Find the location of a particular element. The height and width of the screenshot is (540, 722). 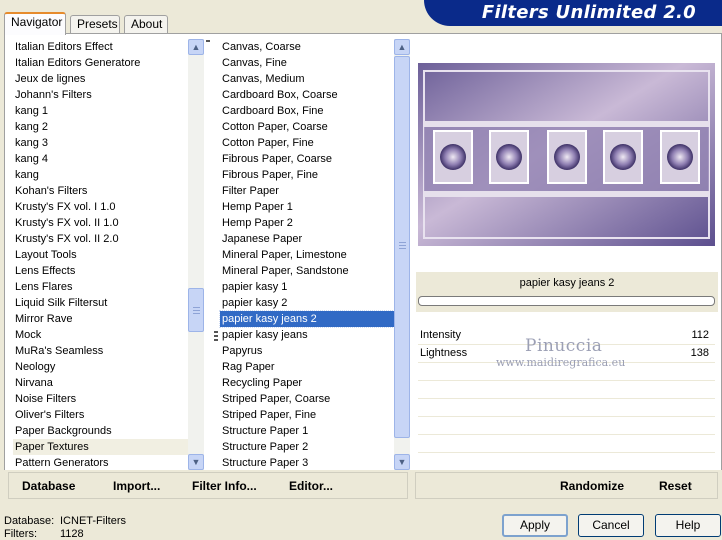

app-title: Filters Unlimited 2.0 is located at coordinates (588, 12).